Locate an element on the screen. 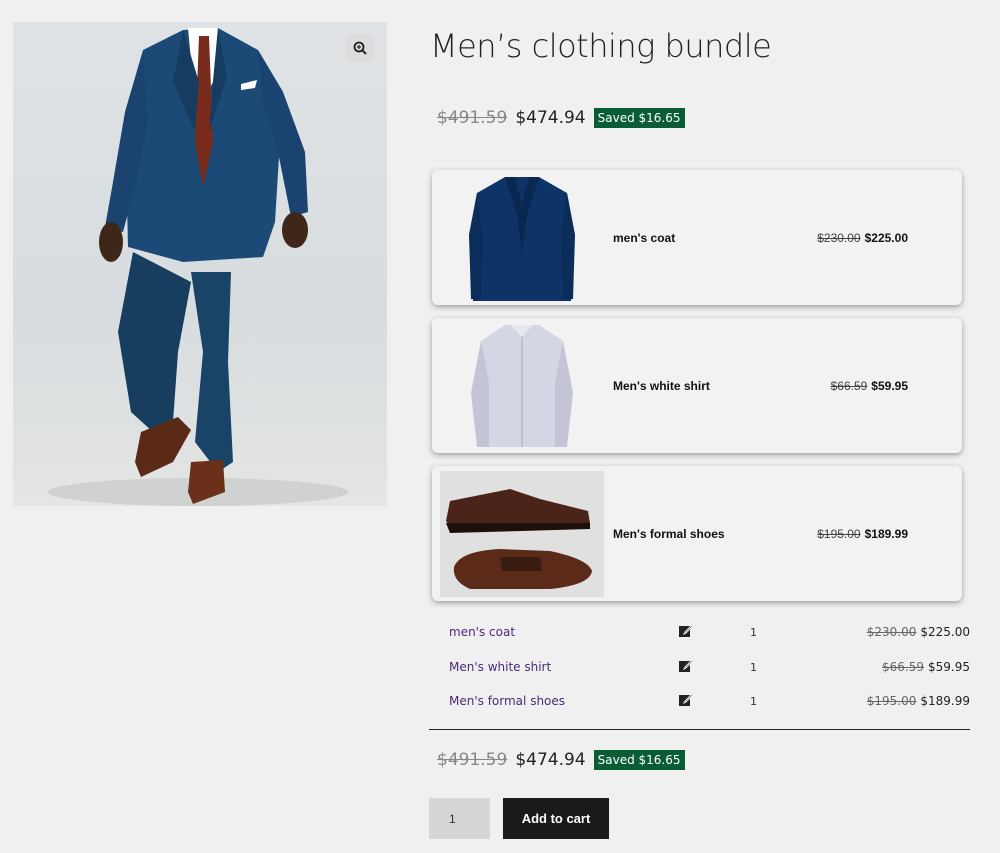  bundle-item-old-price: $230.00 is located at coordinates (839, 237).